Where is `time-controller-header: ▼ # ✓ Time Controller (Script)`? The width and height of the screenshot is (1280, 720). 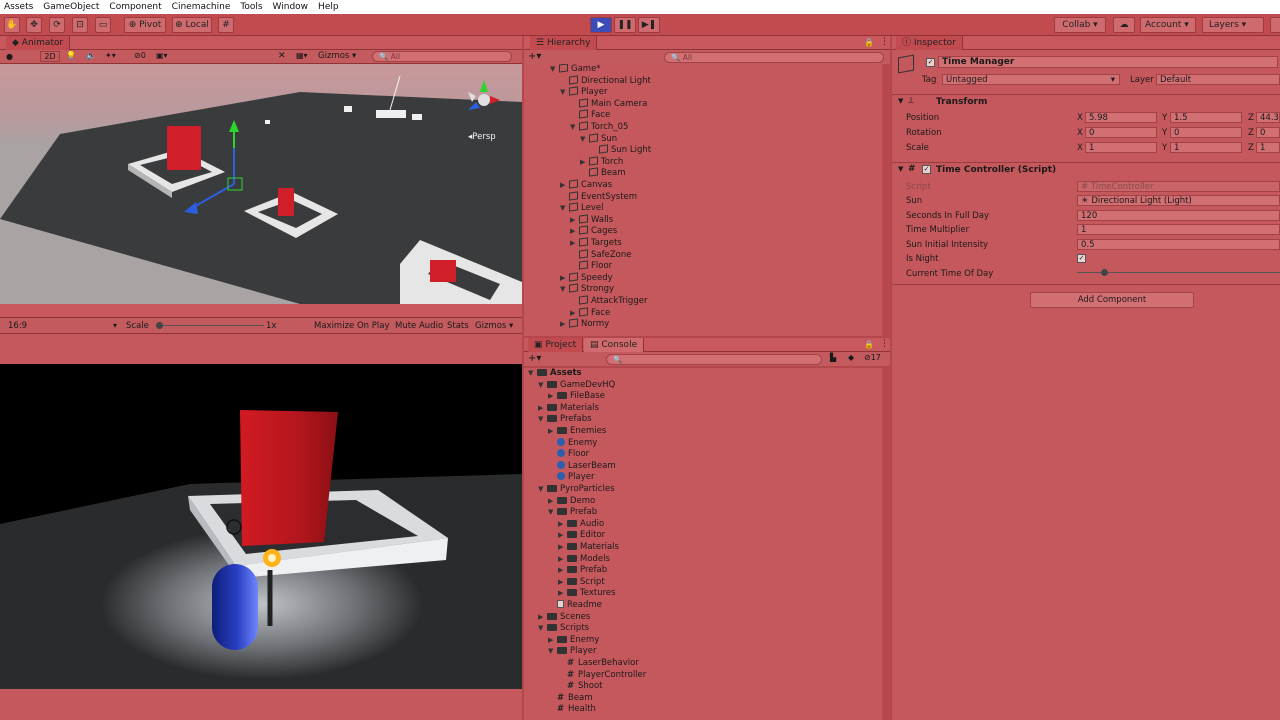
time-controller-header: ▼ # ✓ Time Controller (Script) is located at coordinates (1086, 169).